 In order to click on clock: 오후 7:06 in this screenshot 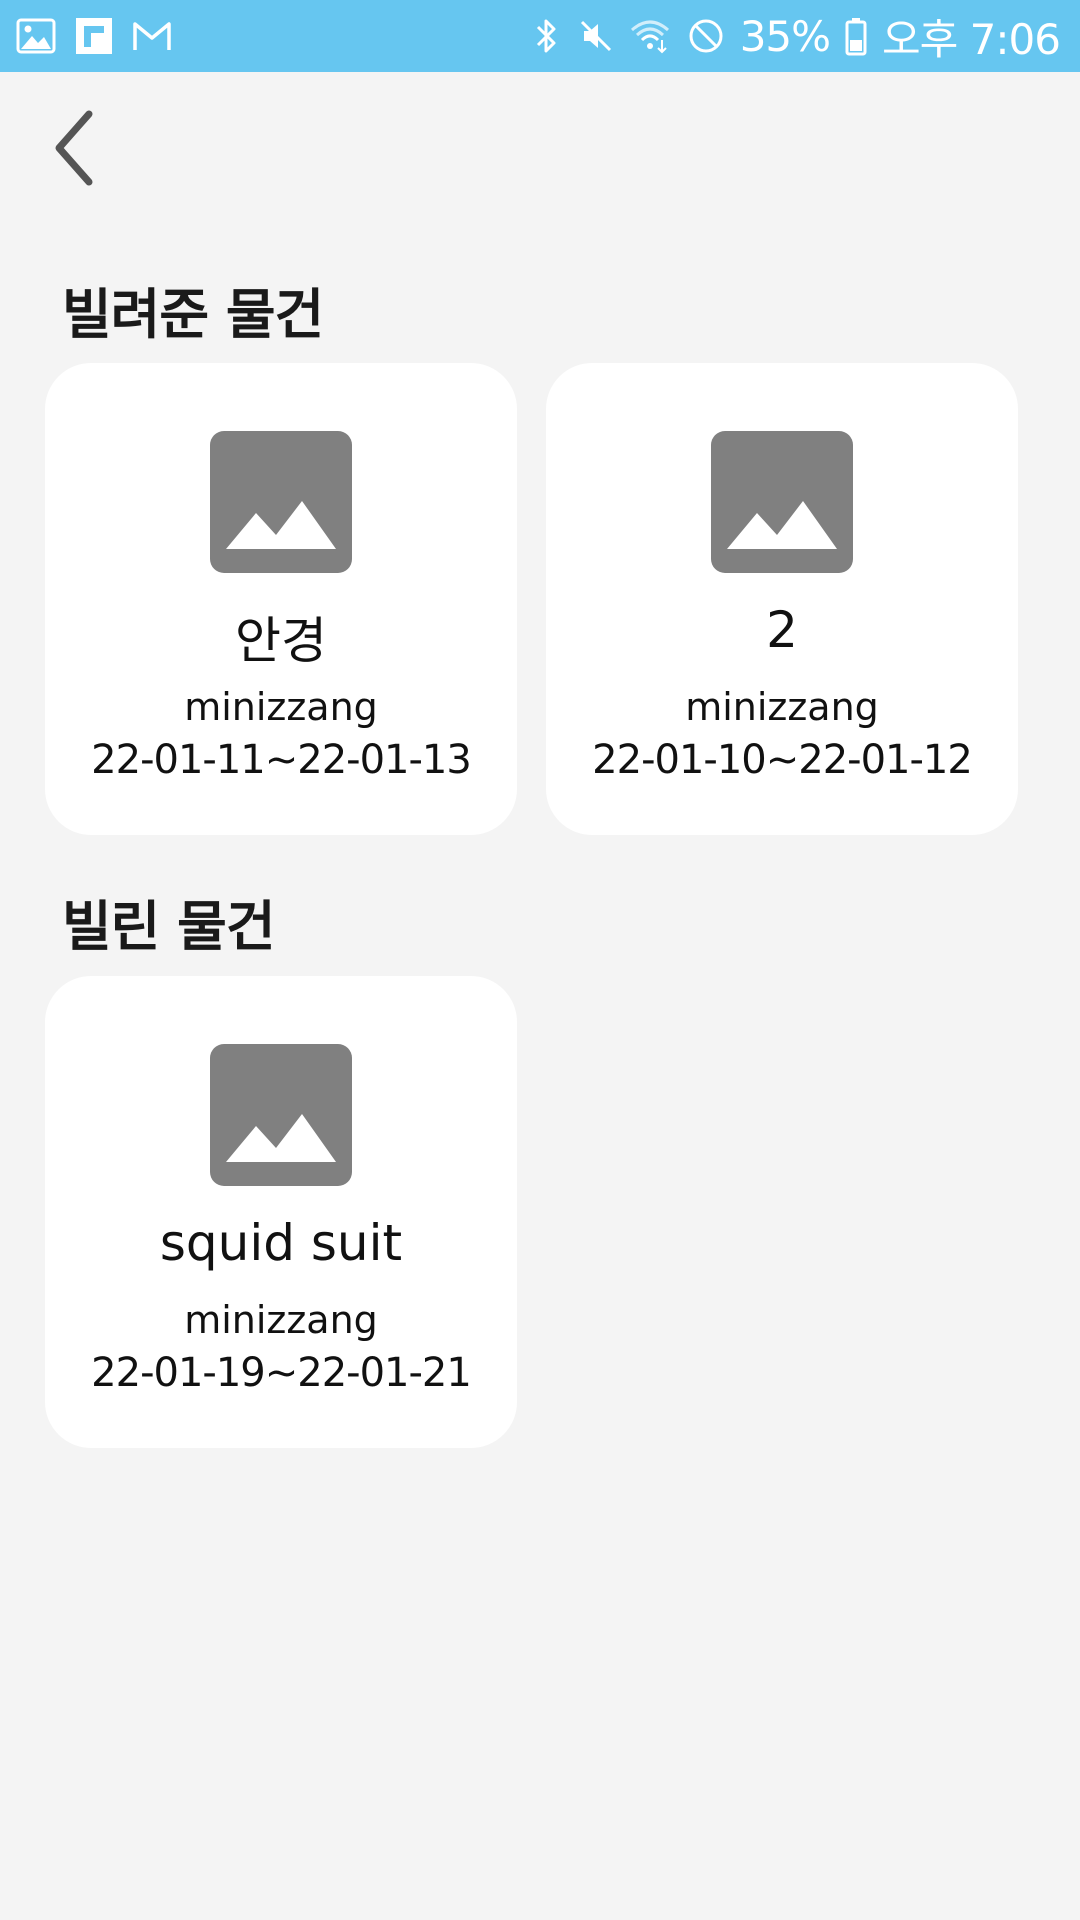, I will do `click(971, 39)`.